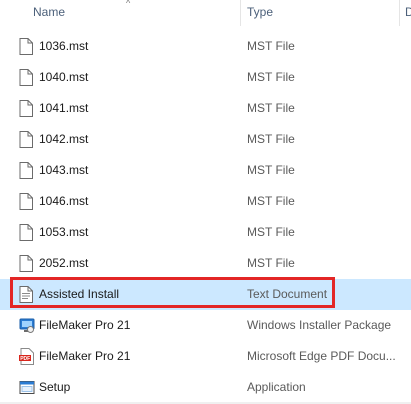 Image resolution: width=411 pixels, height=404 pixels. I want to click on file-name: 1043.mst, so click(64, 170).